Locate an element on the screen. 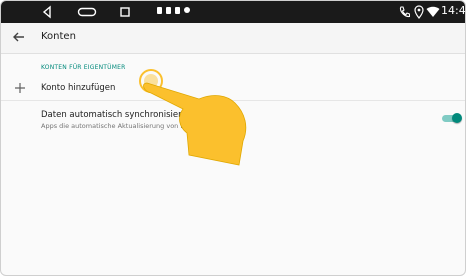 This screenshot has width=466, height=276. section-header: KONTEN FÜR EIGENTÜMER is located at coordinates (83, 67).